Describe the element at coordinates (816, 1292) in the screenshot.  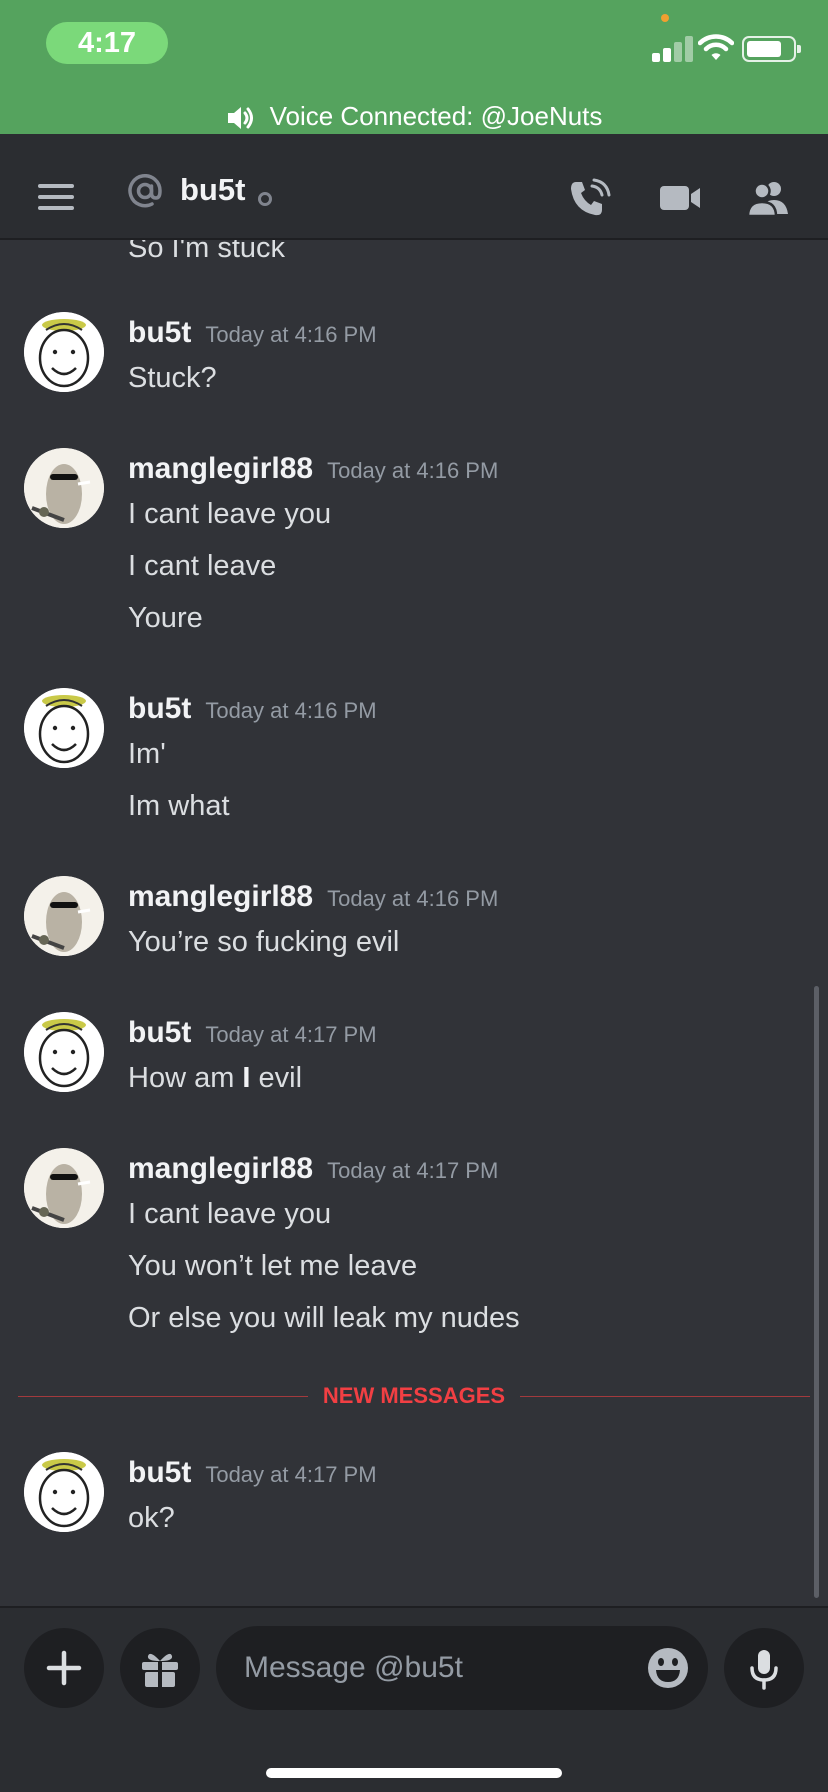
I see `message-scrollbar` at that location.